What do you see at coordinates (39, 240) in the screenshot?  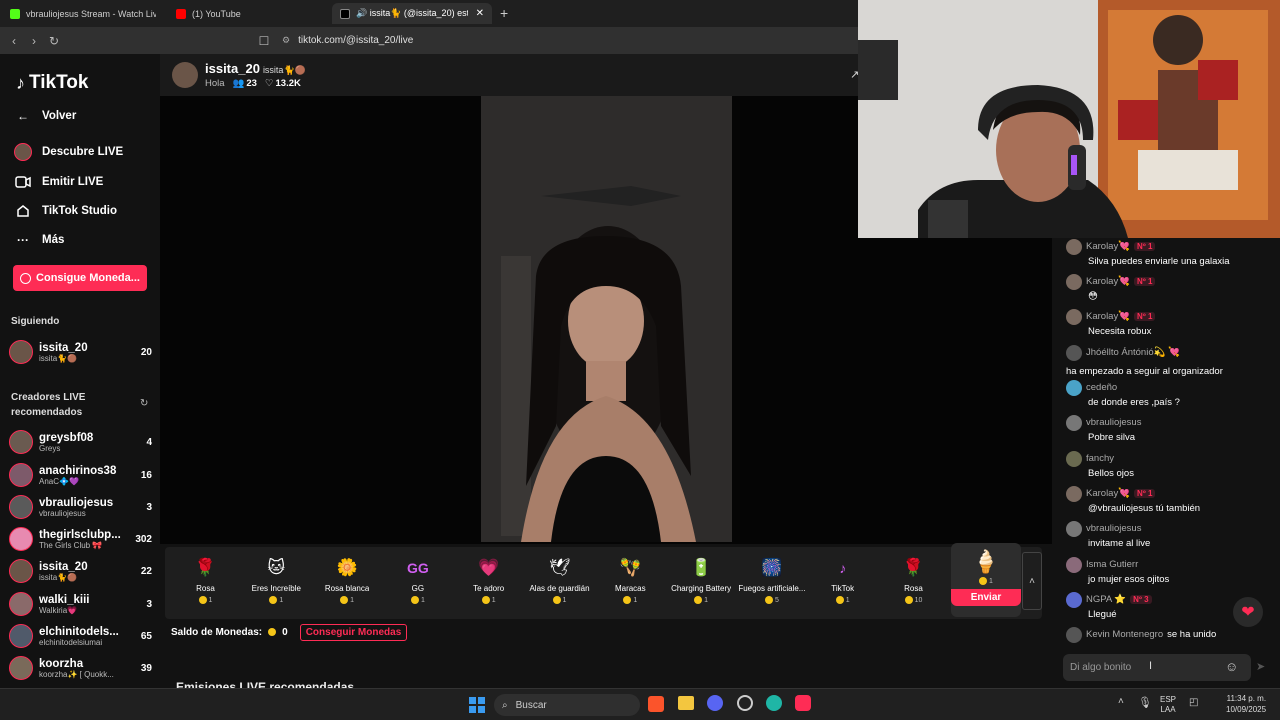 I see `nav-more: ··· Más` at bounding box center [39, 240].